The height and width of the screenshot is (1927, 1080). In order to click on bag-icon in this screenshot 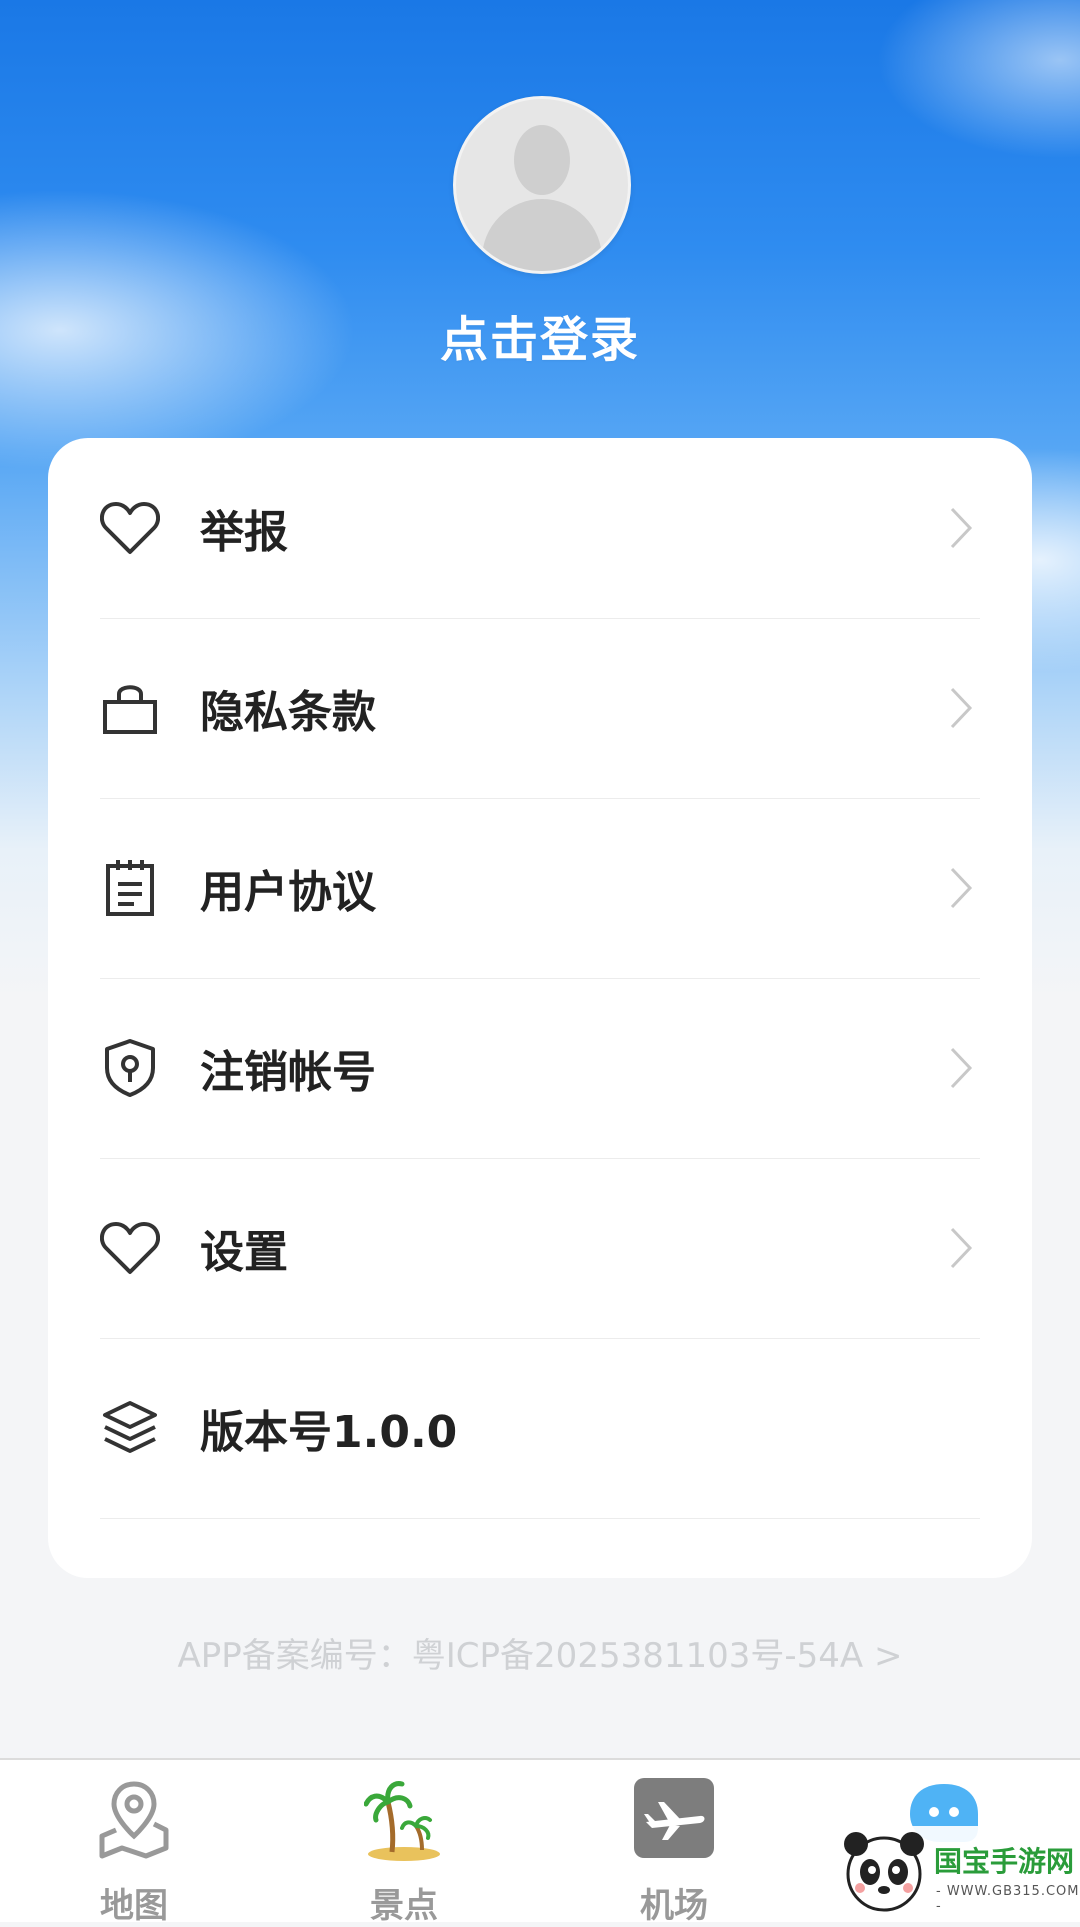, I will do `click(130, 708)`.